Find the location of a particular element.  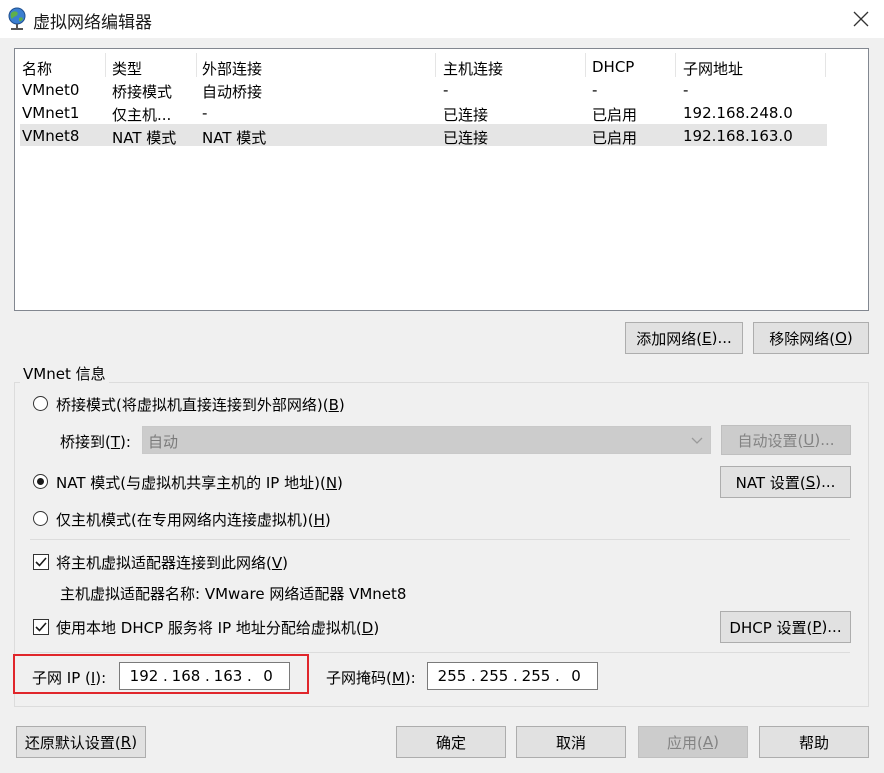

label-text: 使用本地 DHCP 服务将 IP 地址分配给虚拟机( is located at coordinates (209, 628).